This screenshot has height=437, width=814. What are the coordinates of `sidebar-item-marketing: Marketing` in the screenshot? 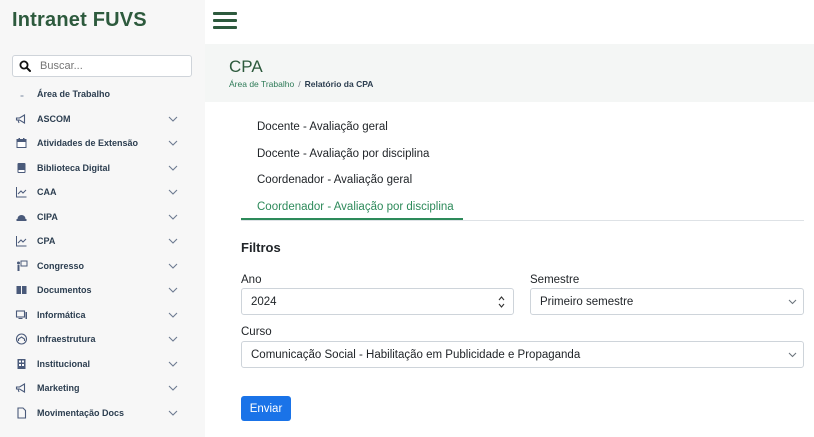 It's located at (104, 388).